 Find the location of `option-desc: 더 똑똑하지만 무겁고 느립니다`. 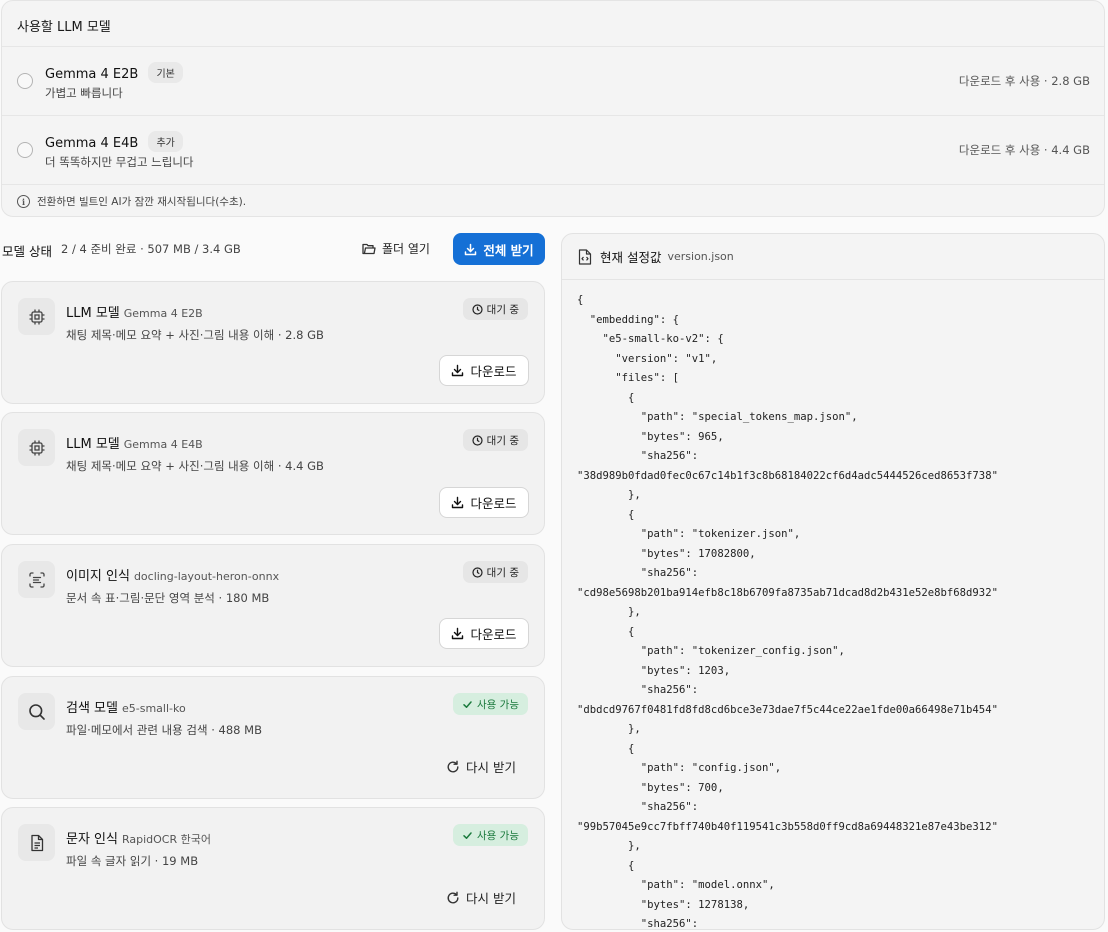

option-desc: 더 똑똑하지만 무겁고 느립니다 is located at coordinates (119, 162).